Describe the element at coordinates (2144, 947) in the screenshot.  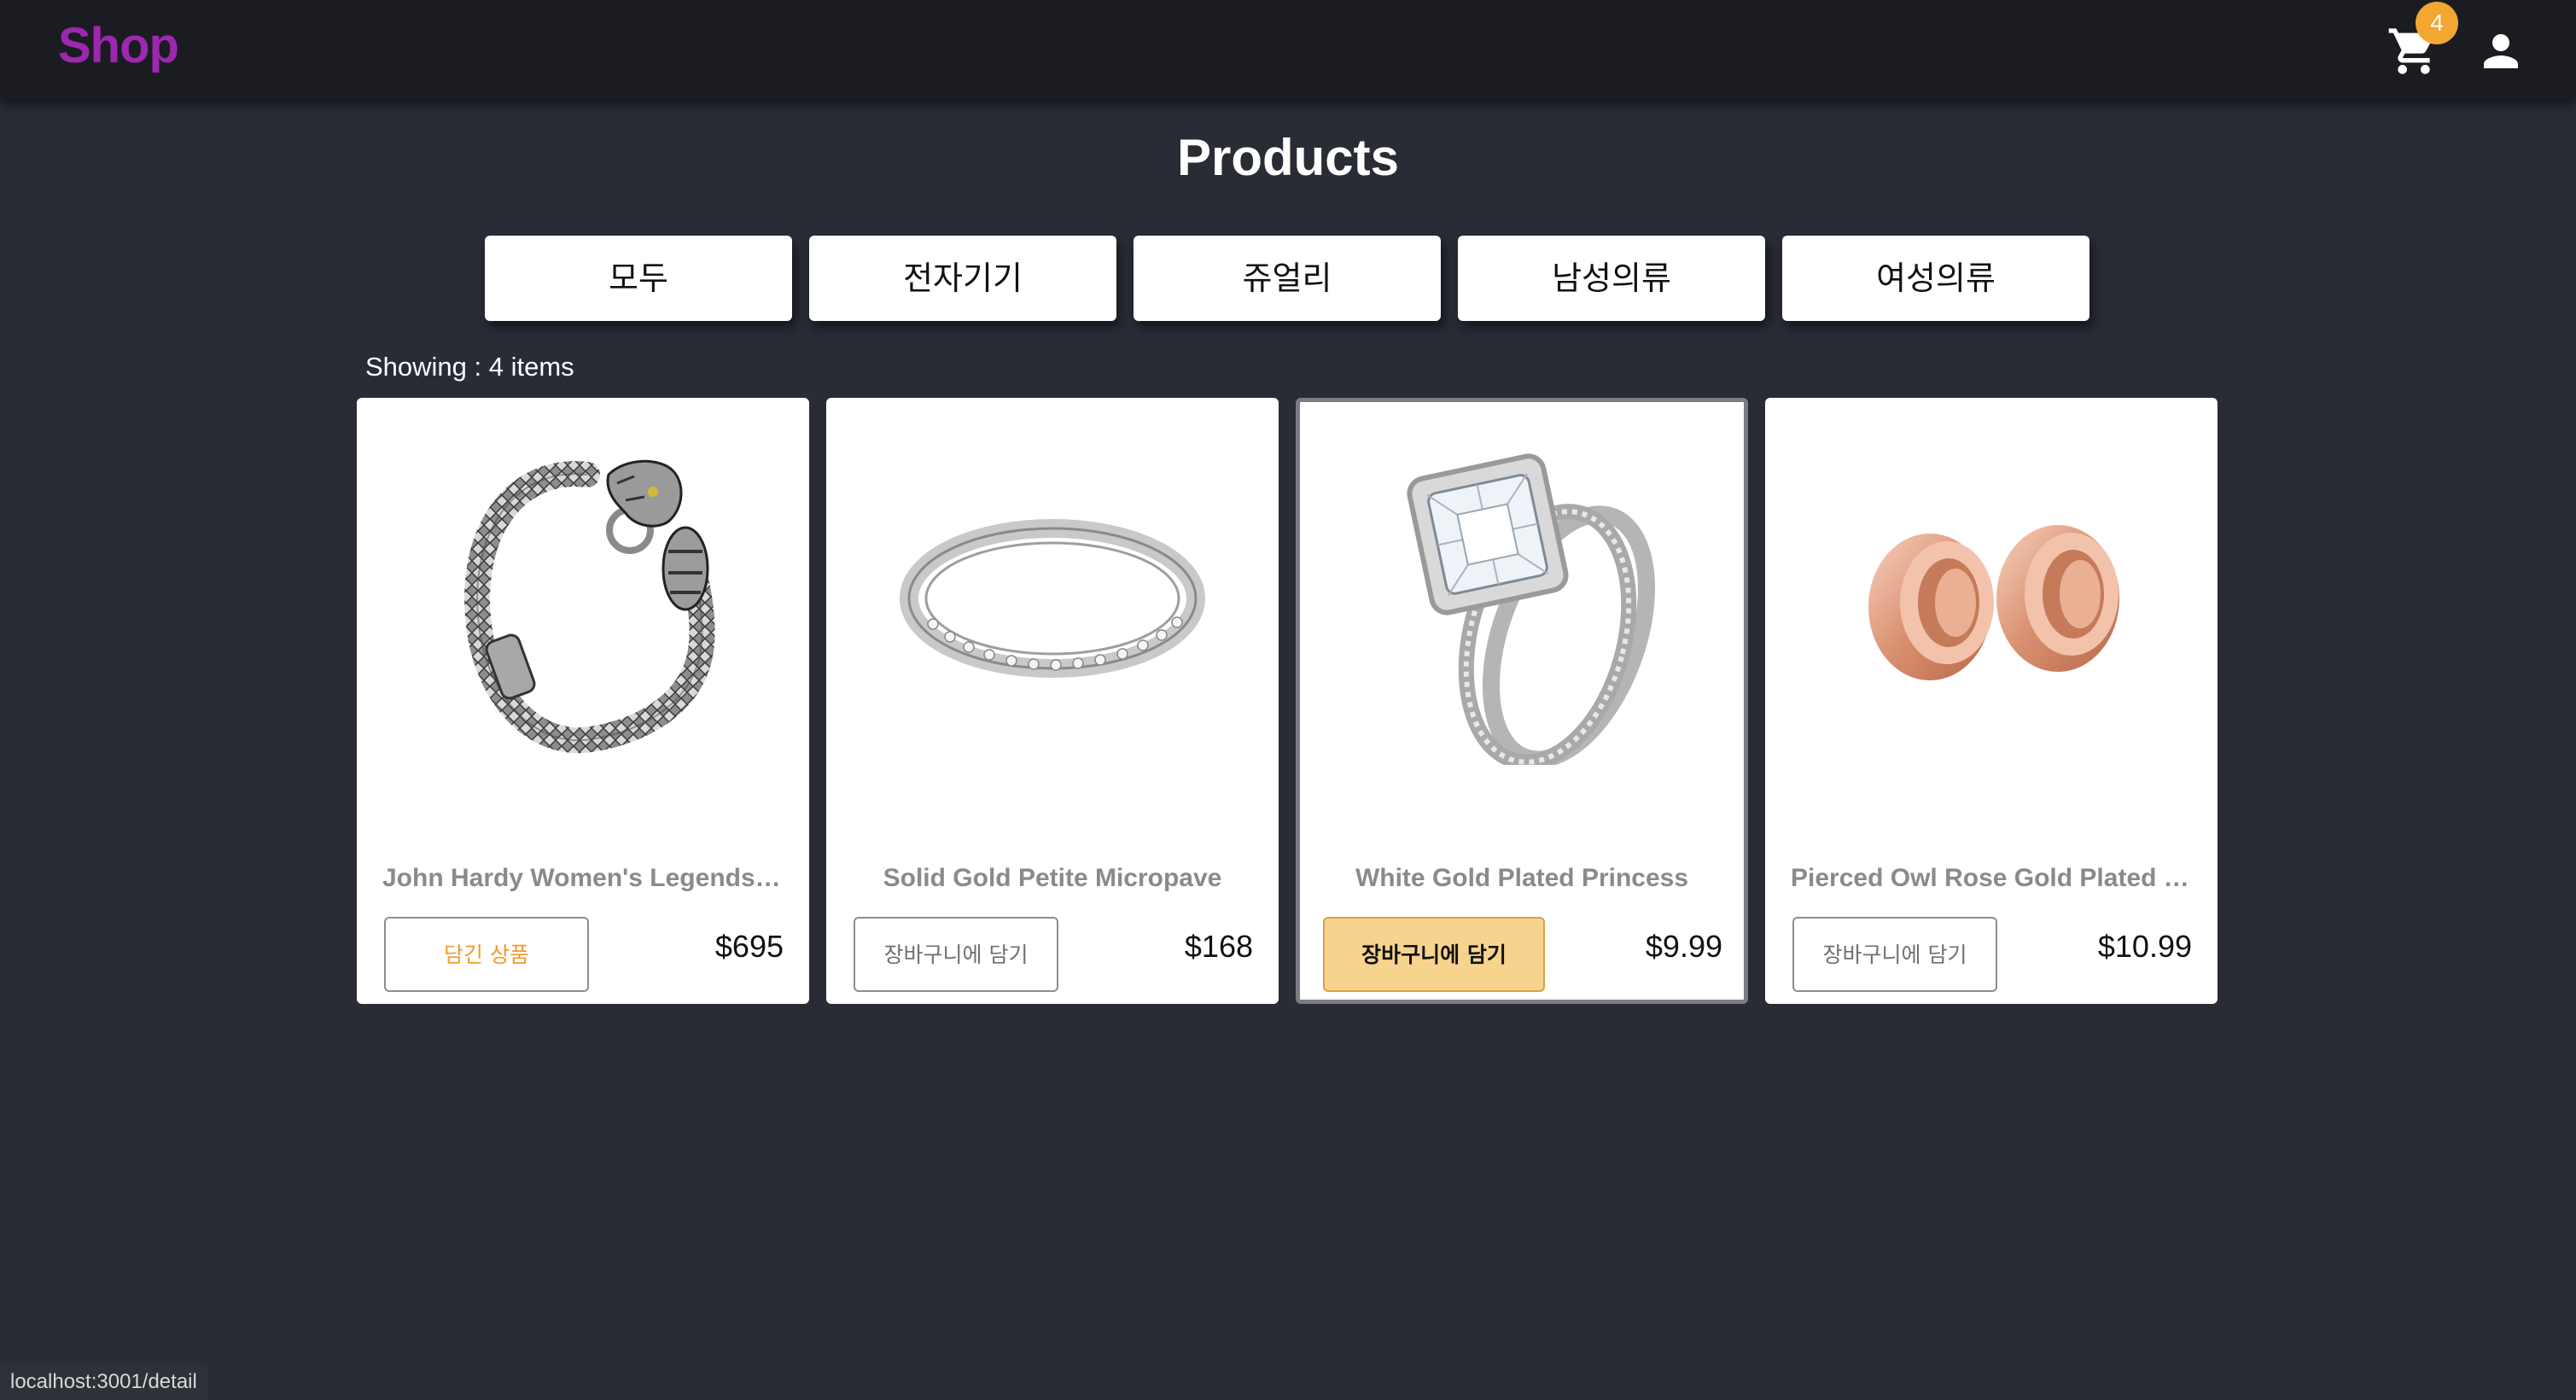
I see `product-price: $10.99` at that location.